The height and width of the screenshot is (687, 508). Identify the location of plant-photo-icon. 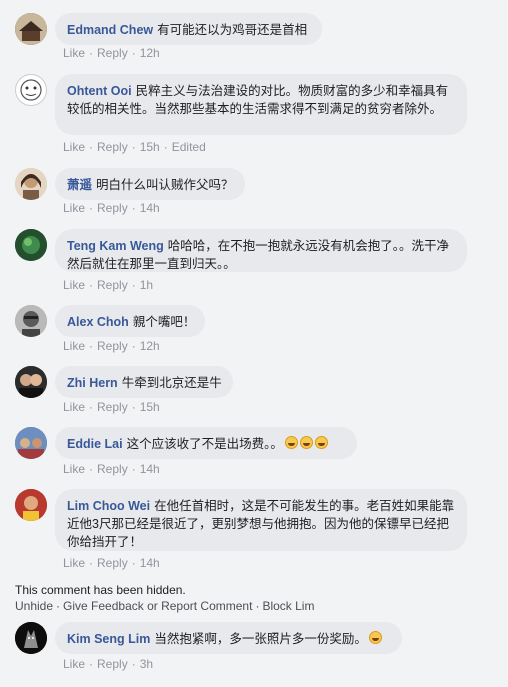
(31, 245).